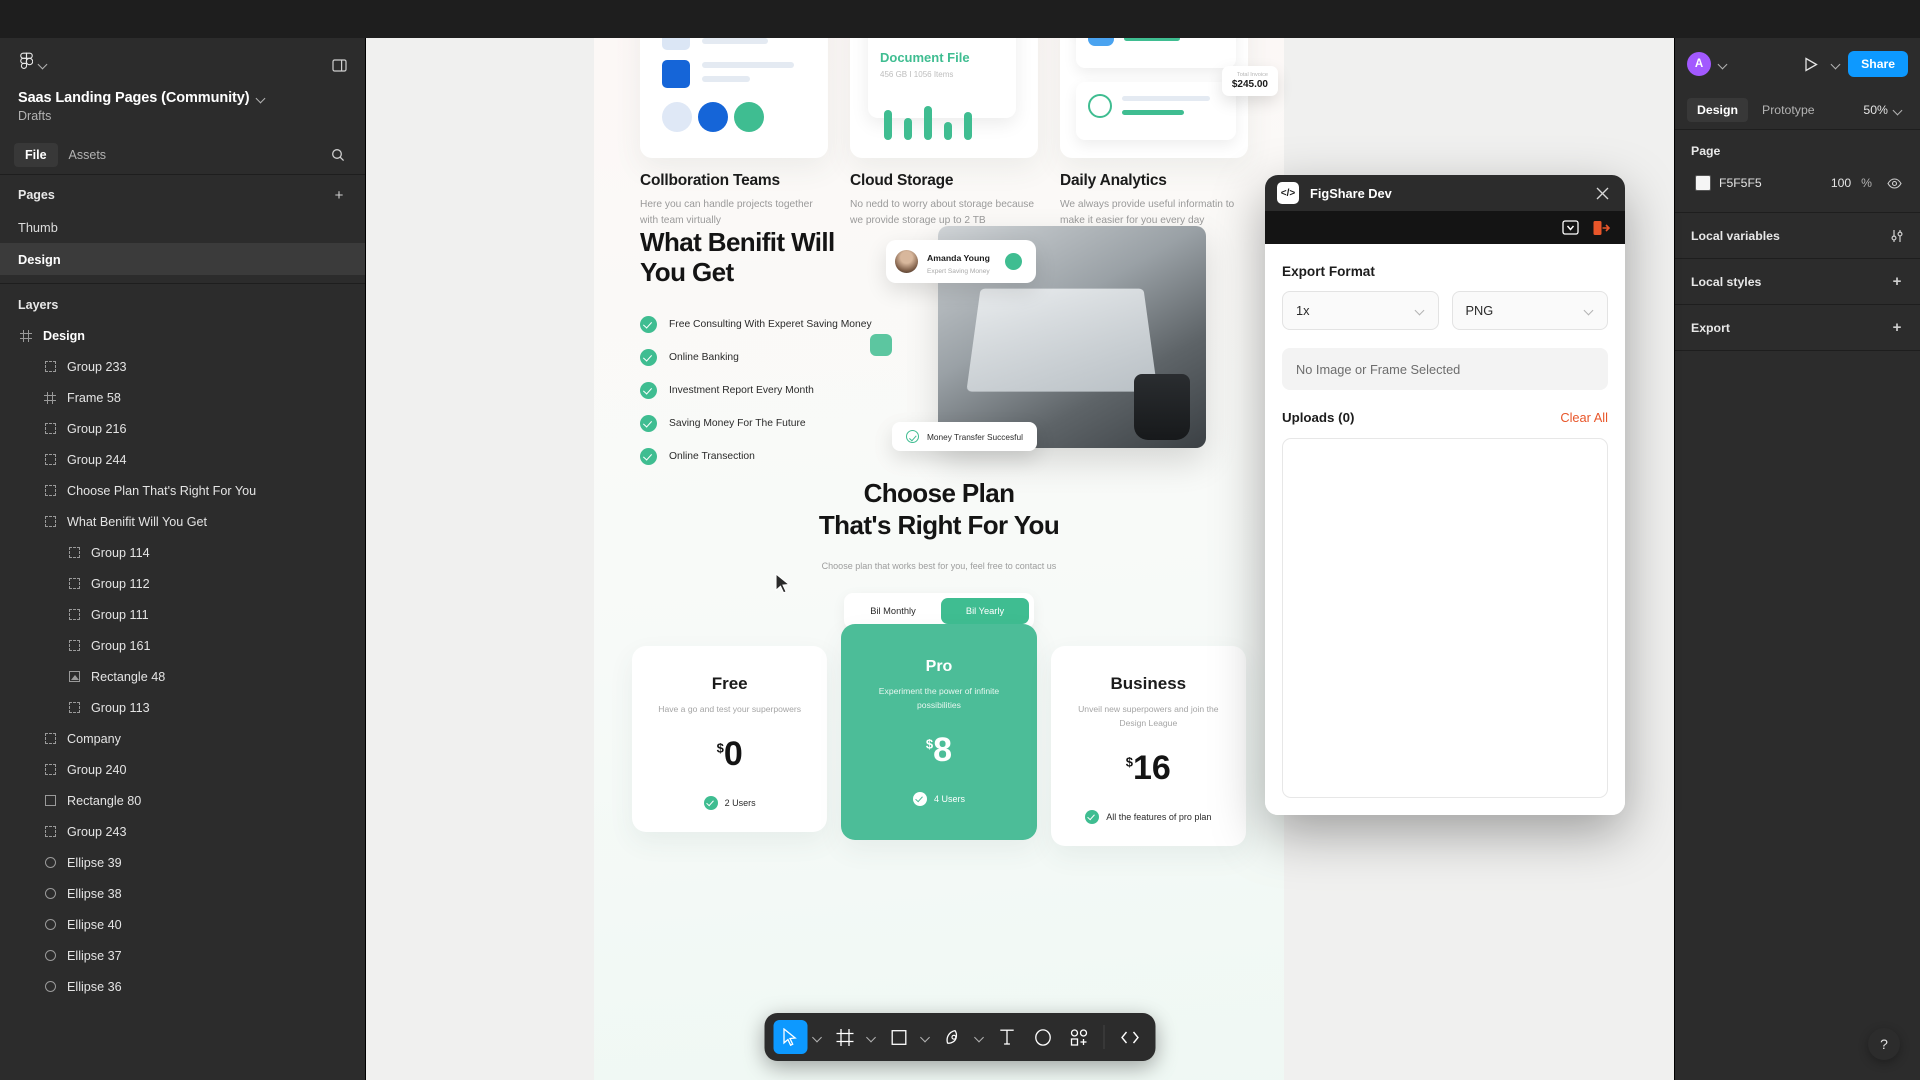 The height and width of the screenshot is (1080, 1920). Describe the element at coordinates (845, 1037) in the screenshot. I see `frame-tool` at that location.